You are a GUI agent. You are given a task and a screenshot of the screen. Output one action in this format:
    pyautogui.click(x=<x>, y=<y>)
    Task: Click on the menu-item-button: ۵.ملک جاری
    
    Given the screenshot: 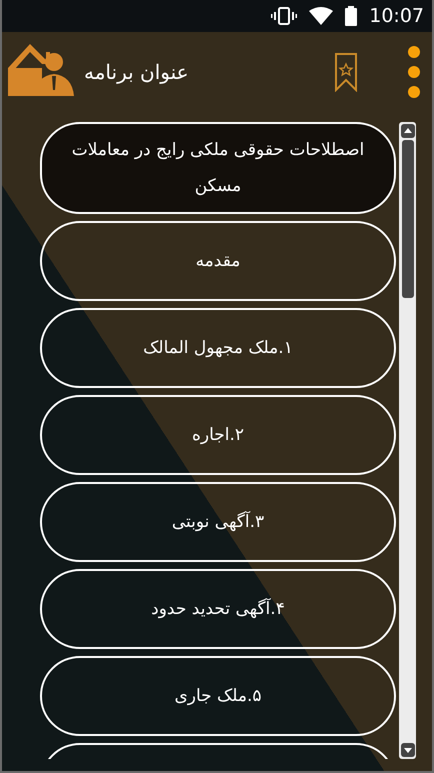 What is the action you would take?
    pyautogui.click(x=218, y=696)
    